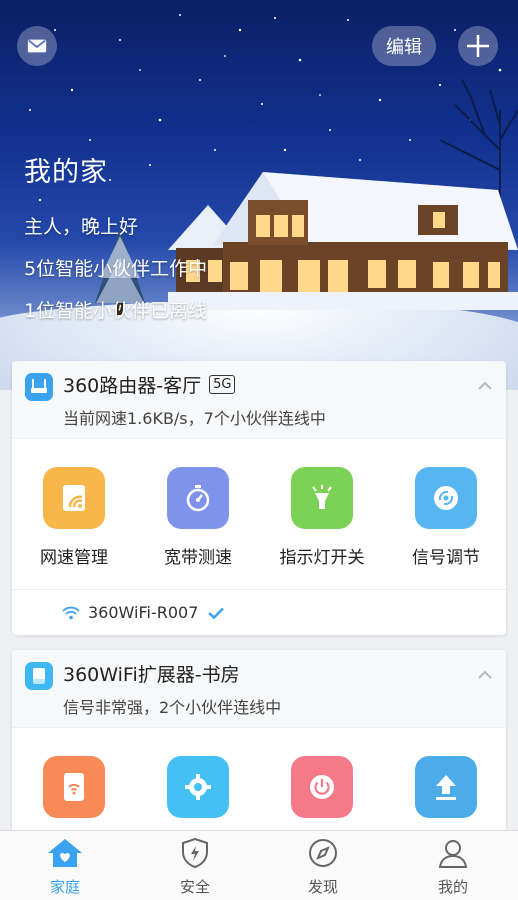  I want to click on house-illustration, so click(343, 241).